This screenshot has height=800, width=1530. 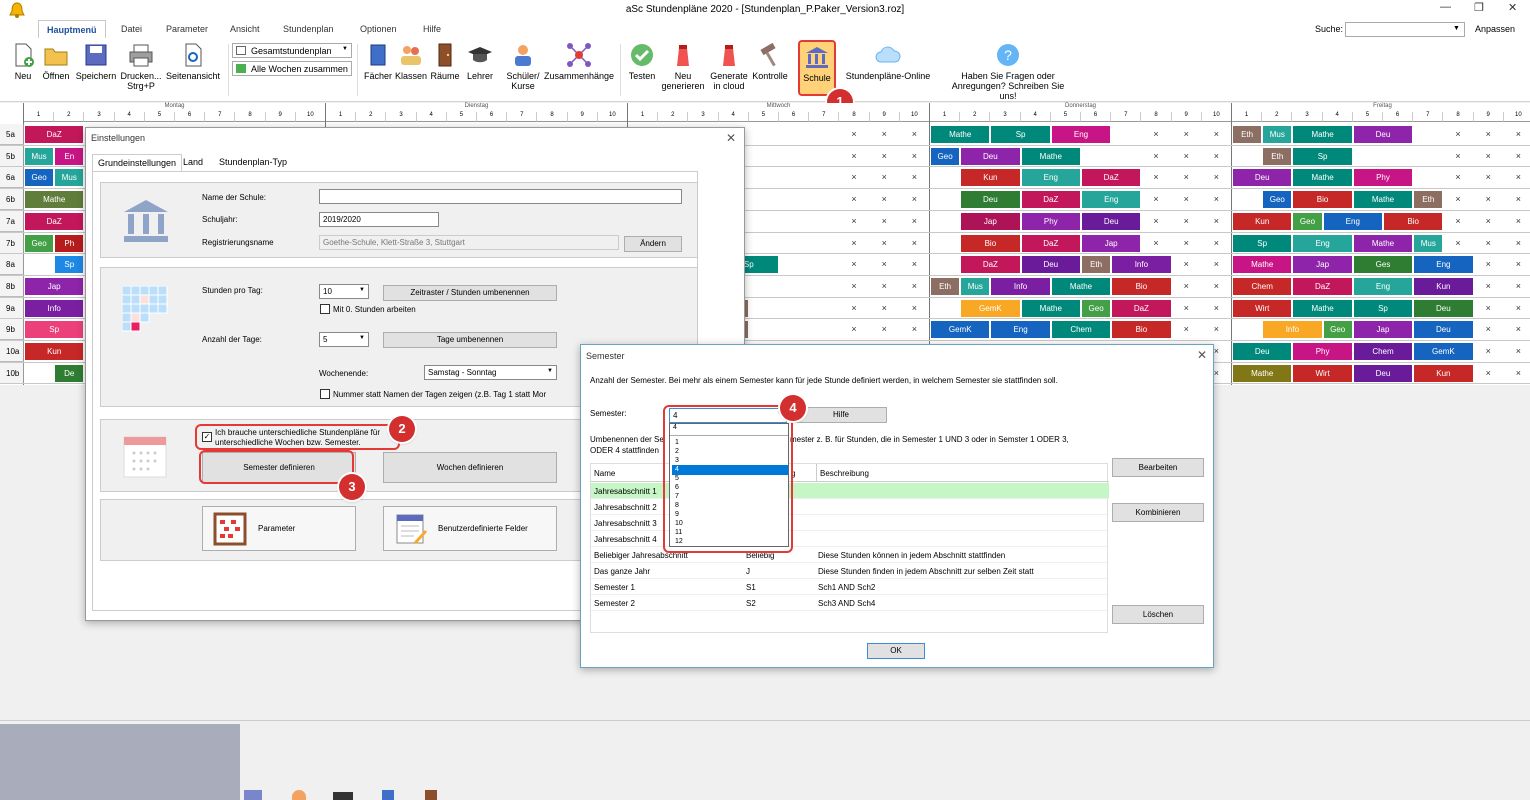 What do you see at coordinates (12, 134) in the screenshot?
I see `class-row-label: 5a` at bounding box center [12, 134].